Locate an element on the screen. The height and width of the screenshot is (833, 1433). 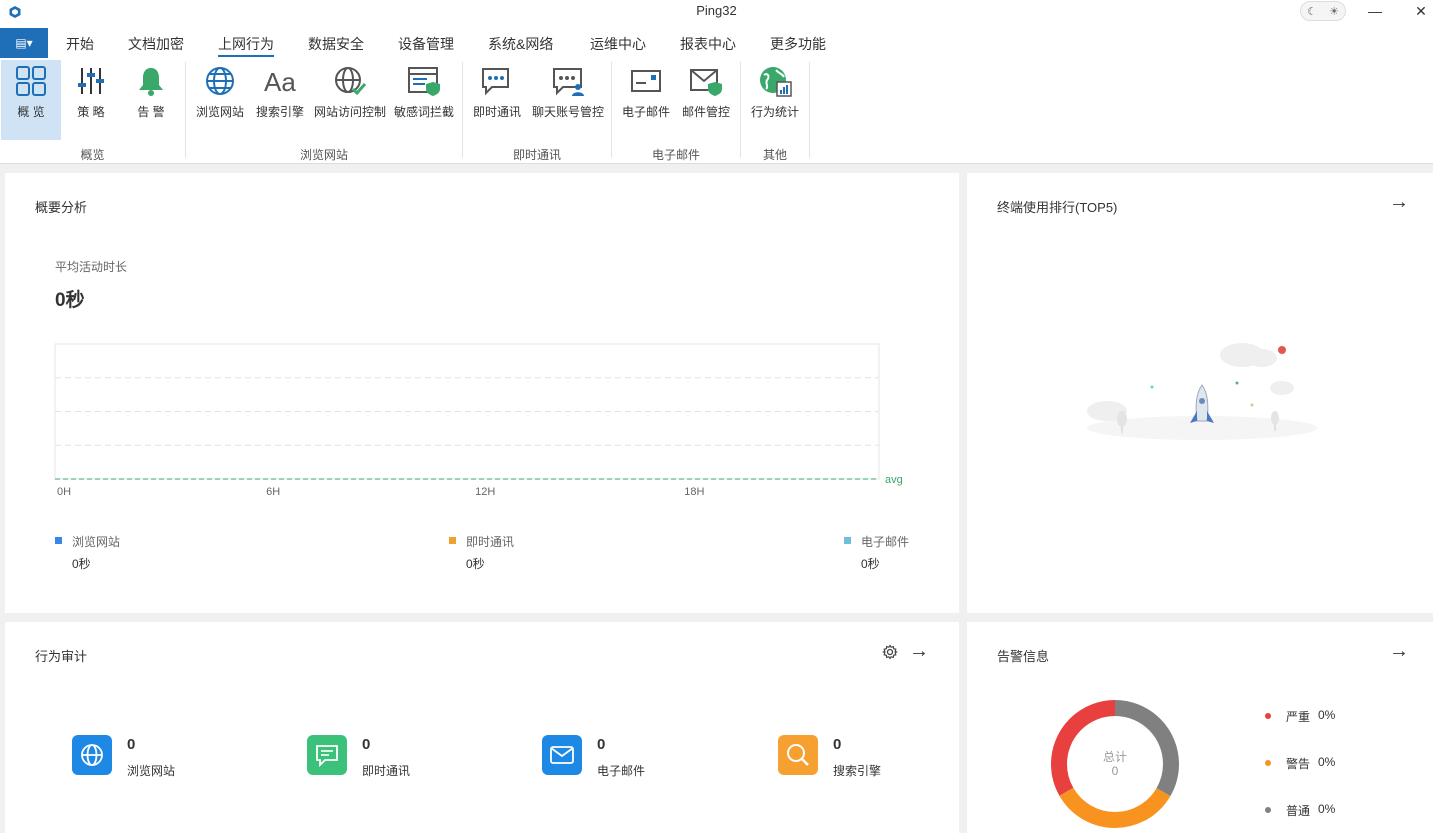
policy-button: 策 略 is located at coordinates (91, 100).